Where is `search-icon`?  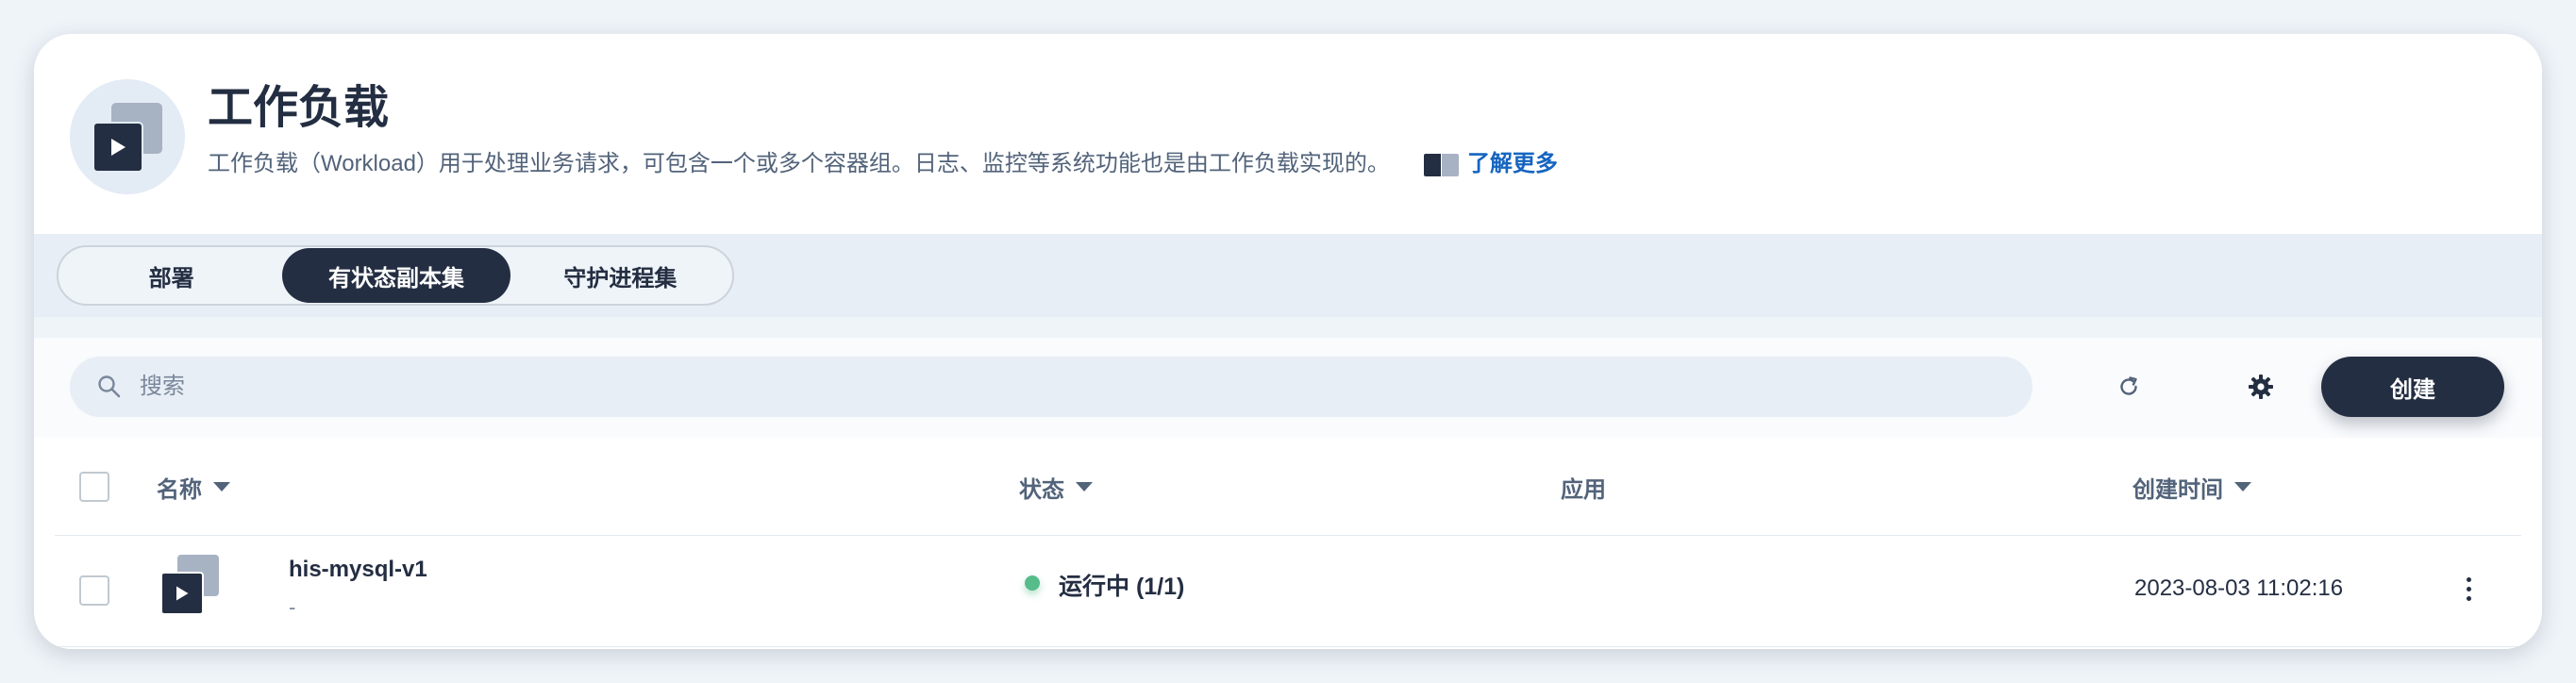
search-icon is located at coordinates (109, 387).